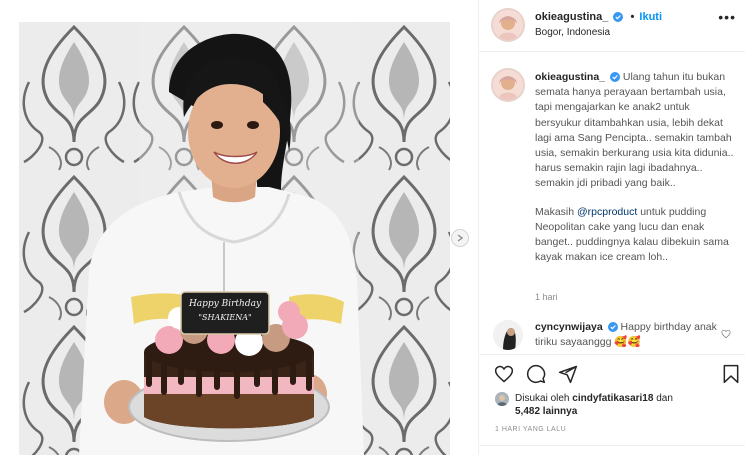  I want to click on comment-like-heart-icon, so click(726, 334).